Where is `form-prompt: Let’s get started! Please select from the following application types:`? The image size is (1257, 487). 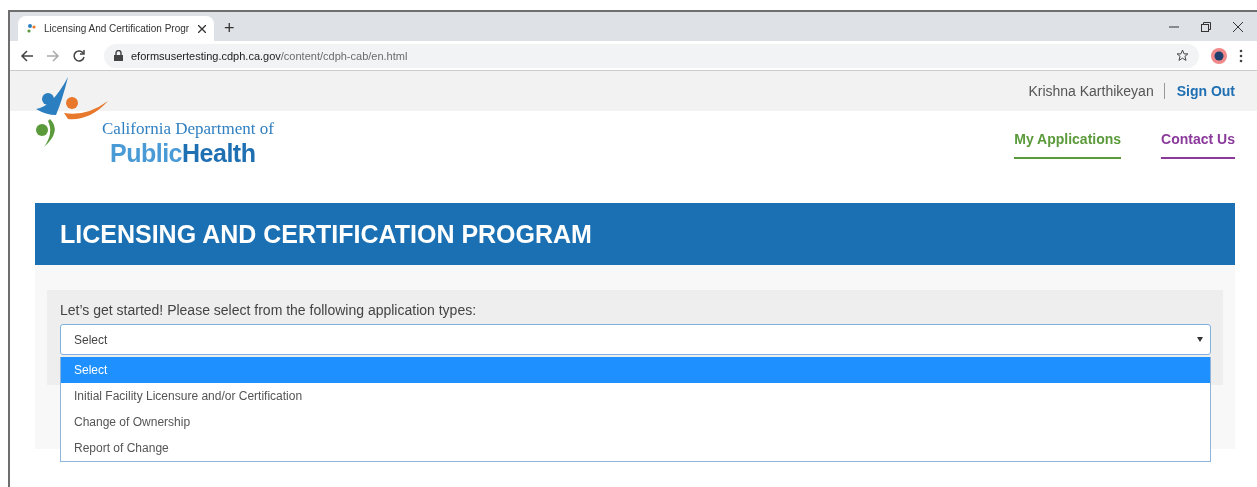 form-prompt: Let’s get started! Please select from the following application types: is located at coordinates (269, 310).